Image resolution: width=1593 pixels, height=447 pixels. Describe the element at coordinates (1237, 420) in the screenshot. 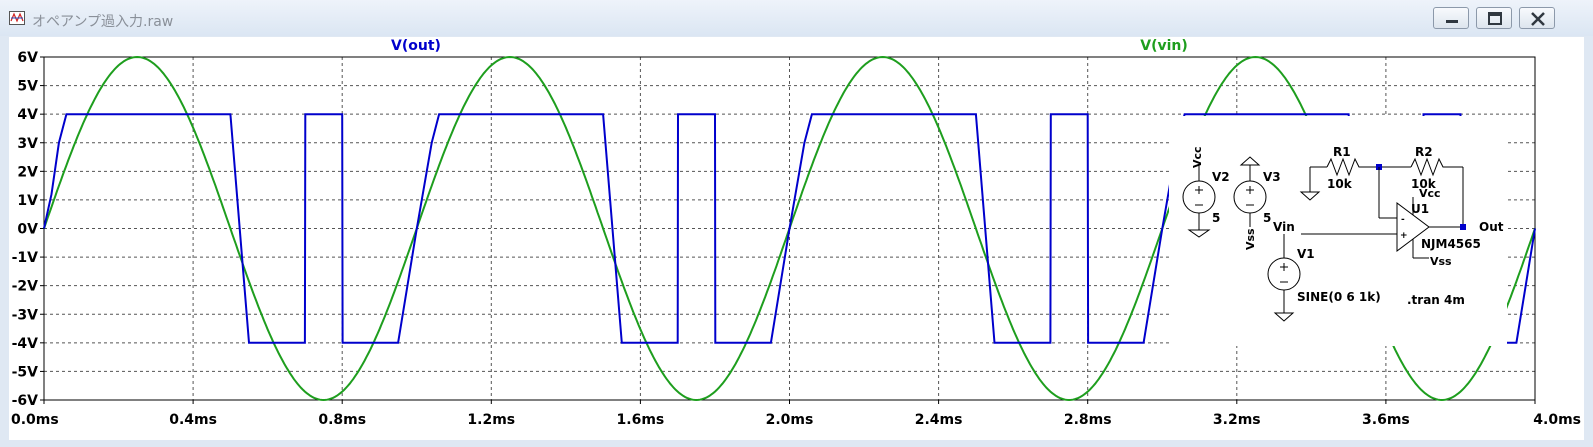

I see `x-tick-label: 3.2ms` at that location.